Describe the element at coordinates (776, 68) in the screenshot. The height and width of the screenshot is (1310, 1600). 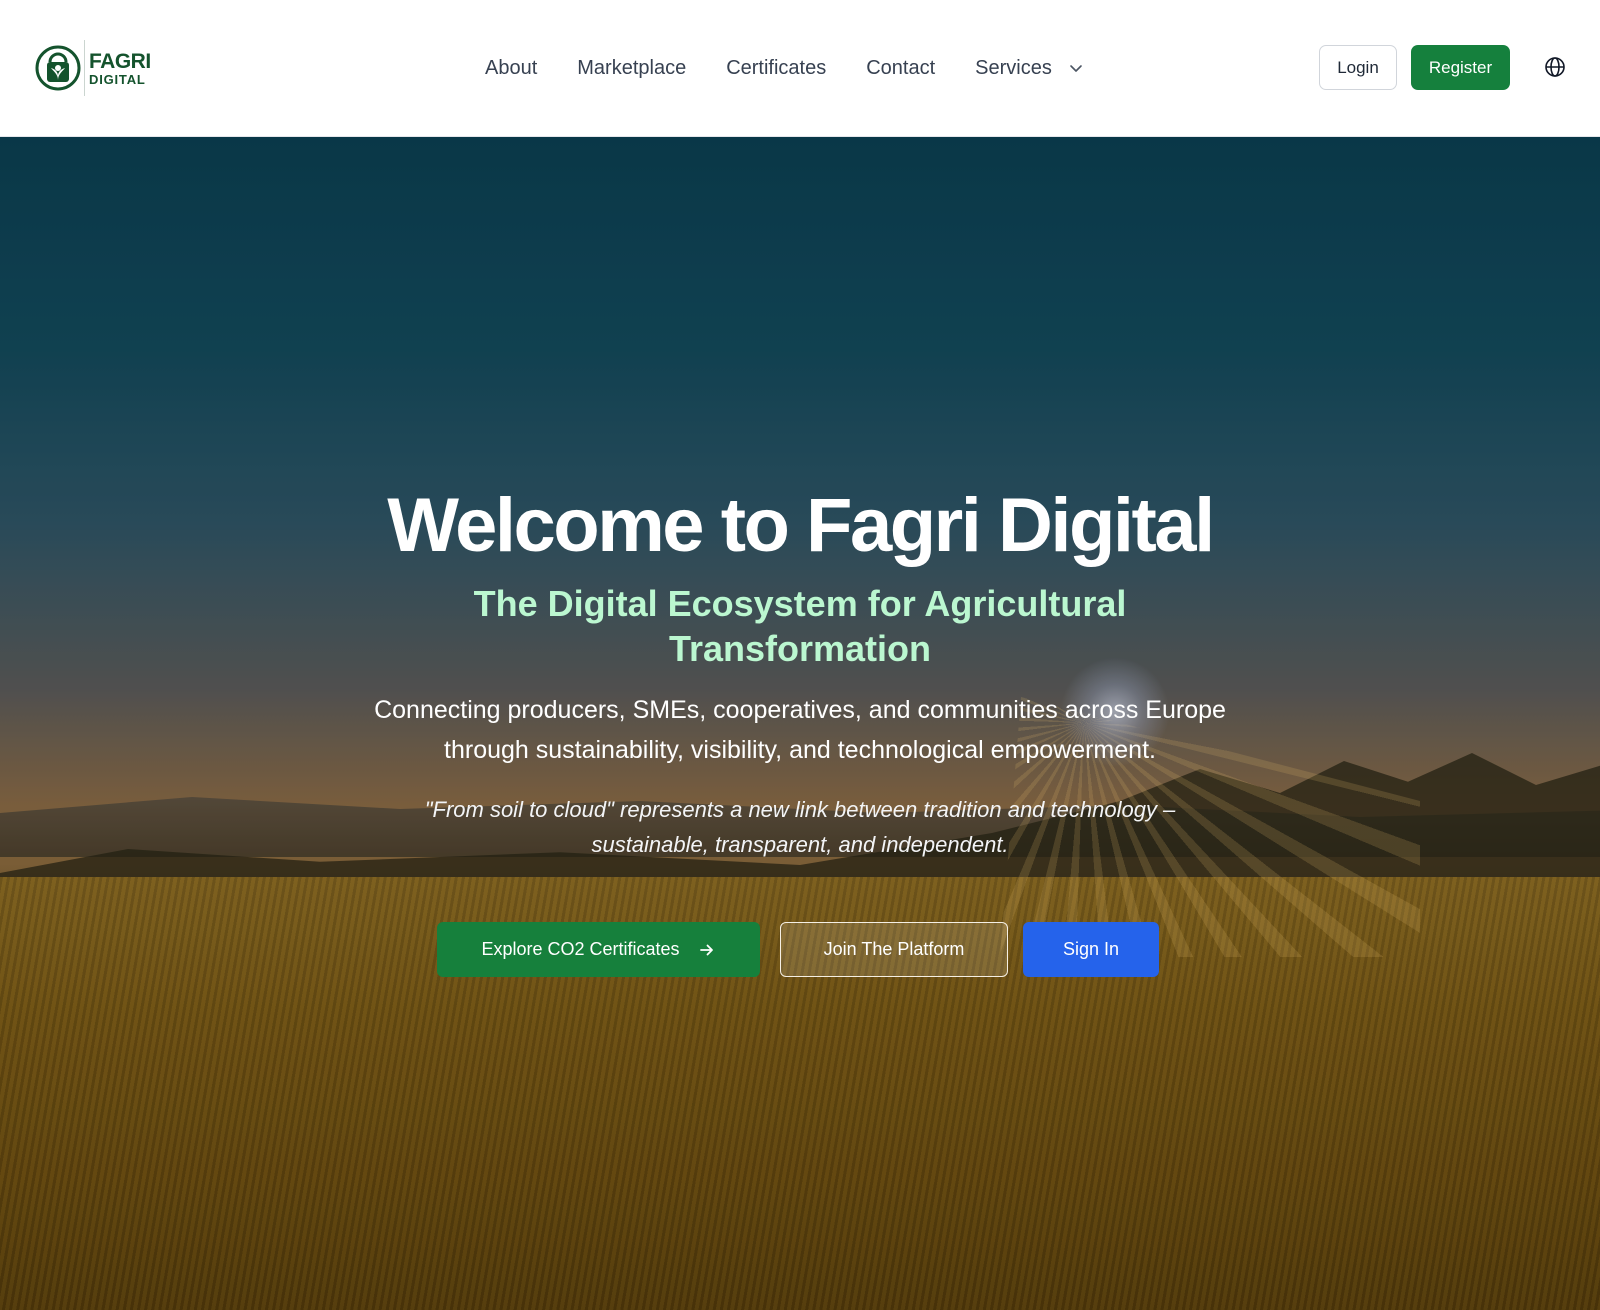
I see `nav-certificates: Certificates` at that location.